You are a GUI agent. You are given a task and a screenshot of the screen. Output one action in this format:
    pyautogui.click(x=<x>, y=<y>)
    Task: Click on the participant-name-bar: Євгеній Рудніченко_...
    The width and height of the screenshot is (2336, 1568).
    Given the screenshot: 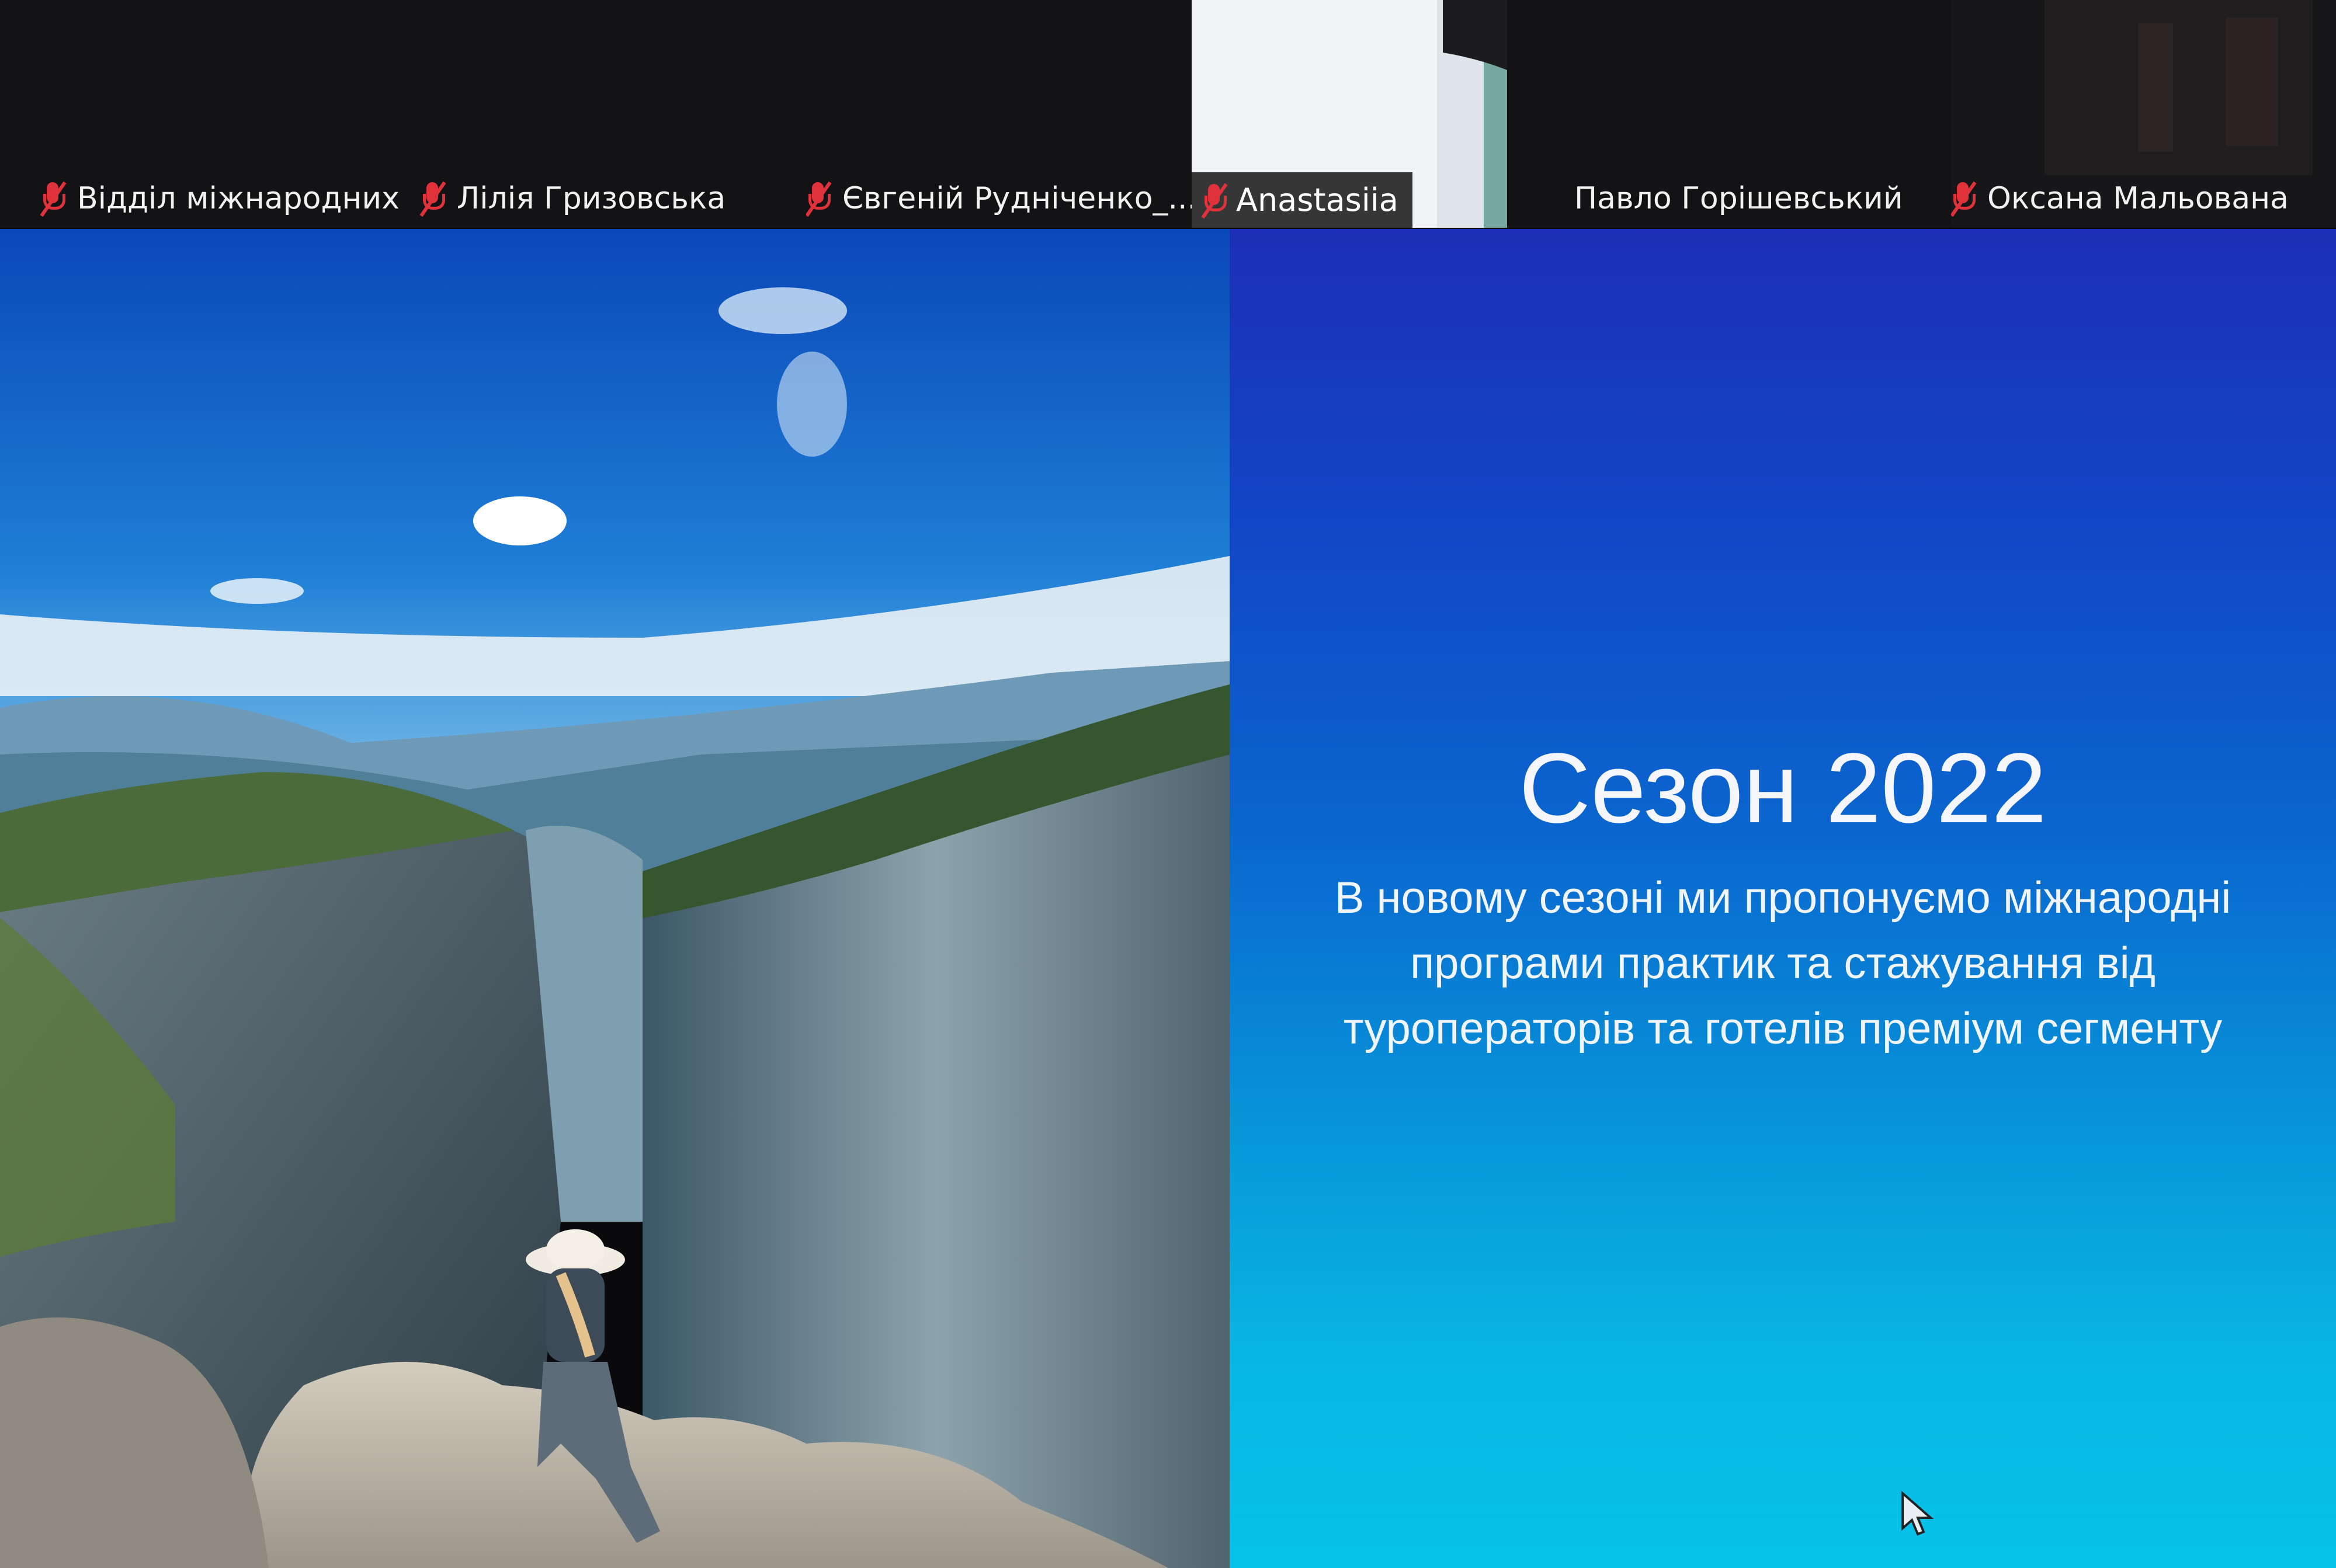 What is the action you would take?
    pyautogui.click(x=999, y=199)
    